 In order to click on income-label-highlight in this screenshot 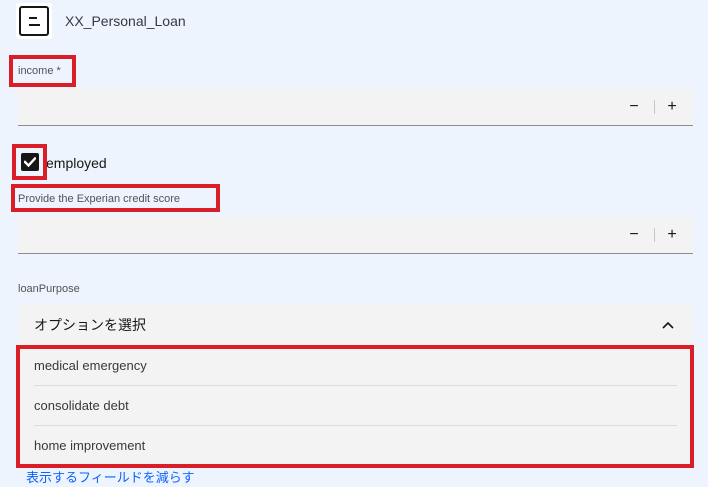, I will do `click(42, 71)`.